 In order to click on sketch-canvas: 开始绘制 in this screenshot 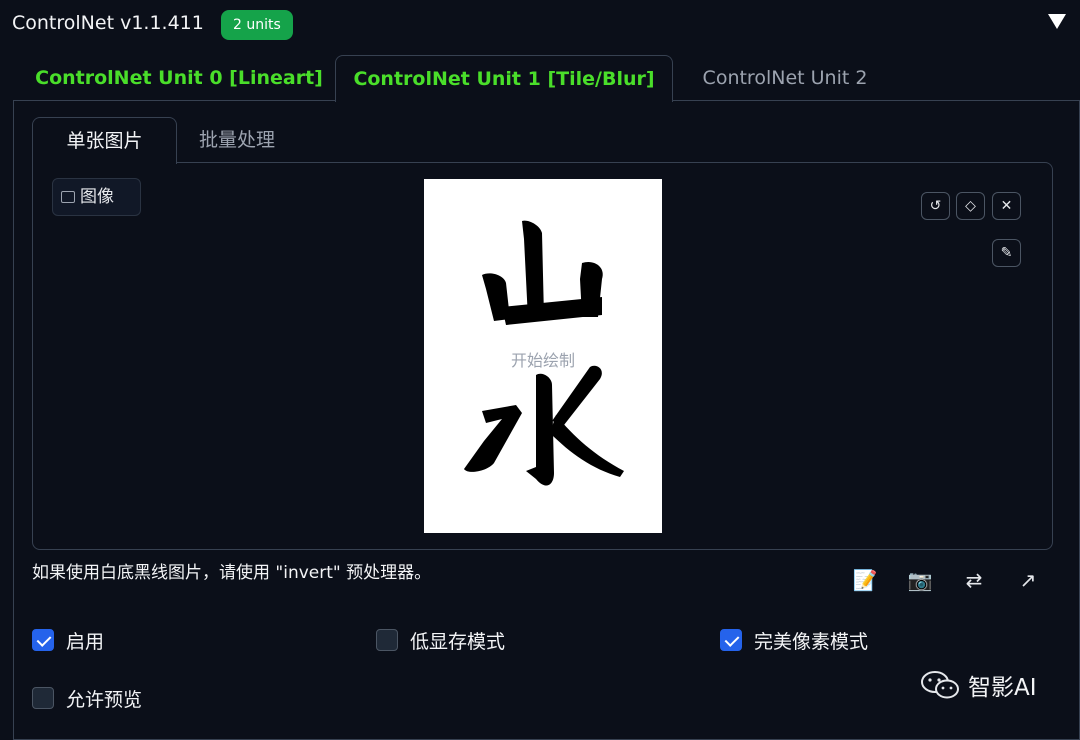, I will do `click(543, 356)`.